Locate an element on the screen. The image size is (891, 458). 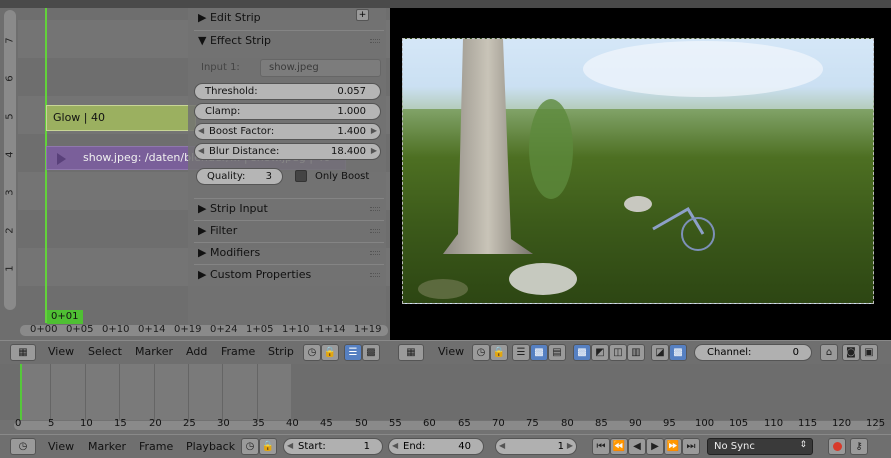
frame-range is located at coordinates (156, 392).